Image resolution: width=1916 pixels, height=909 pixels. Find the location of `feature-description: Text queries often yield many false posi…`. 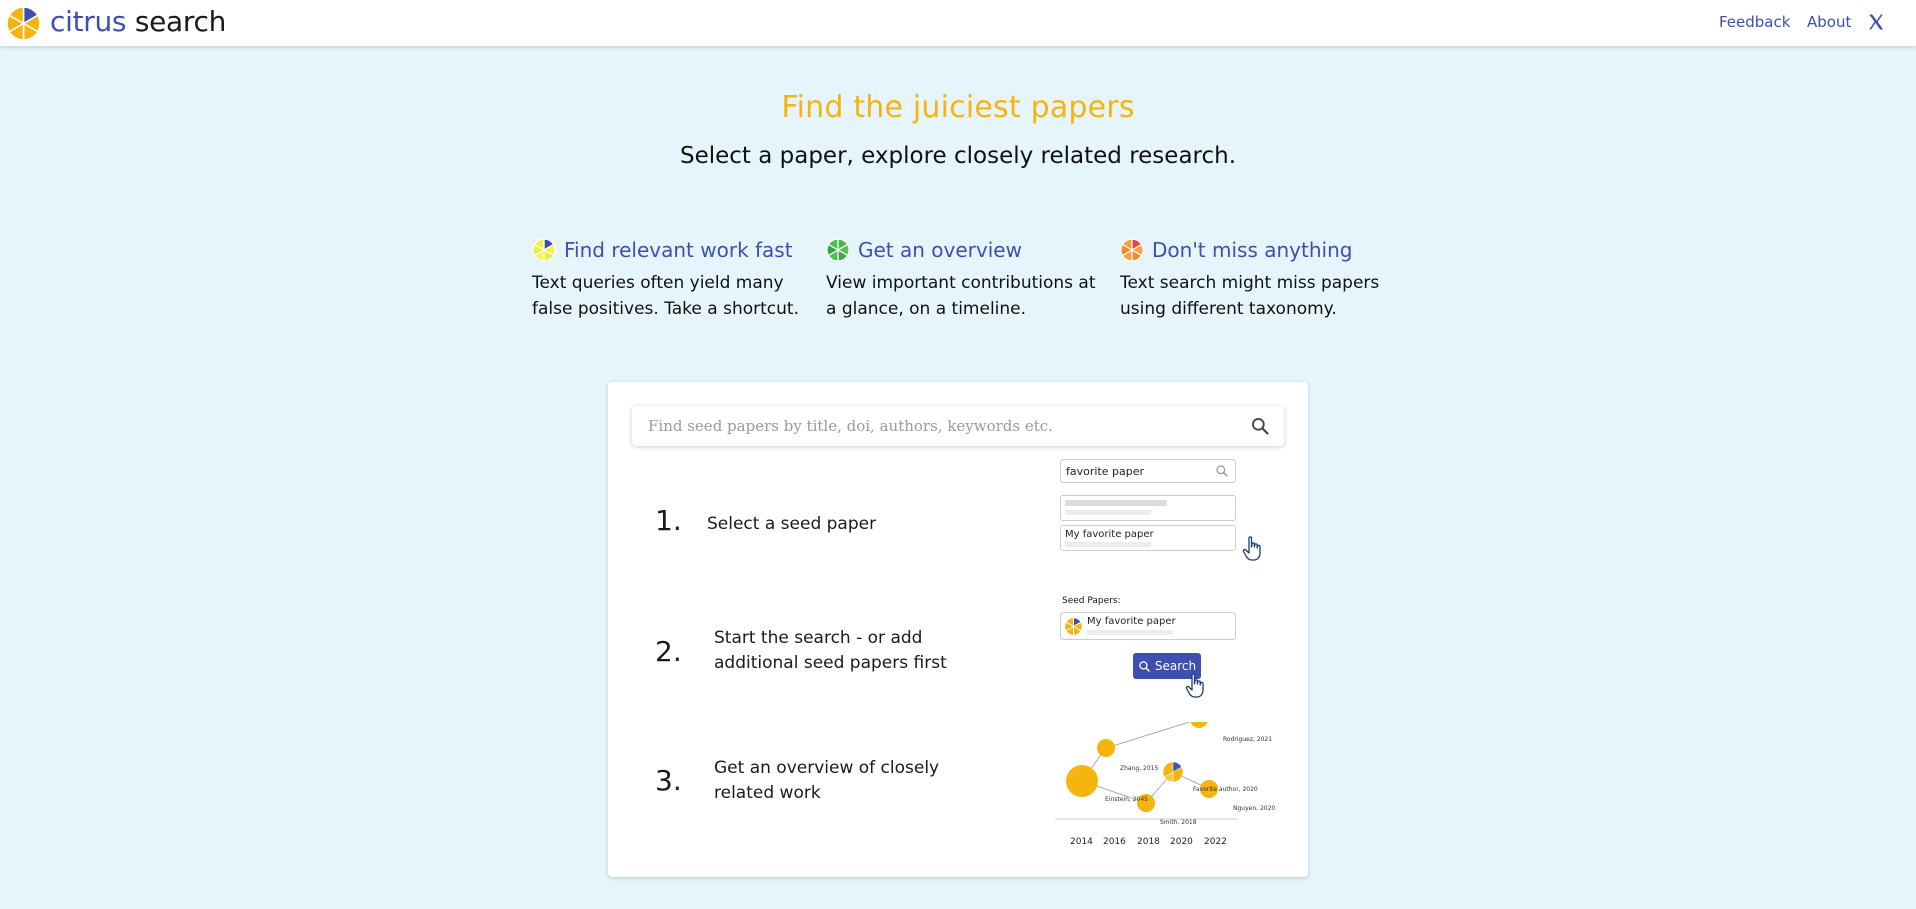

feature-description: Text queries often yield many false posi… is located at coordinates (665, 296).